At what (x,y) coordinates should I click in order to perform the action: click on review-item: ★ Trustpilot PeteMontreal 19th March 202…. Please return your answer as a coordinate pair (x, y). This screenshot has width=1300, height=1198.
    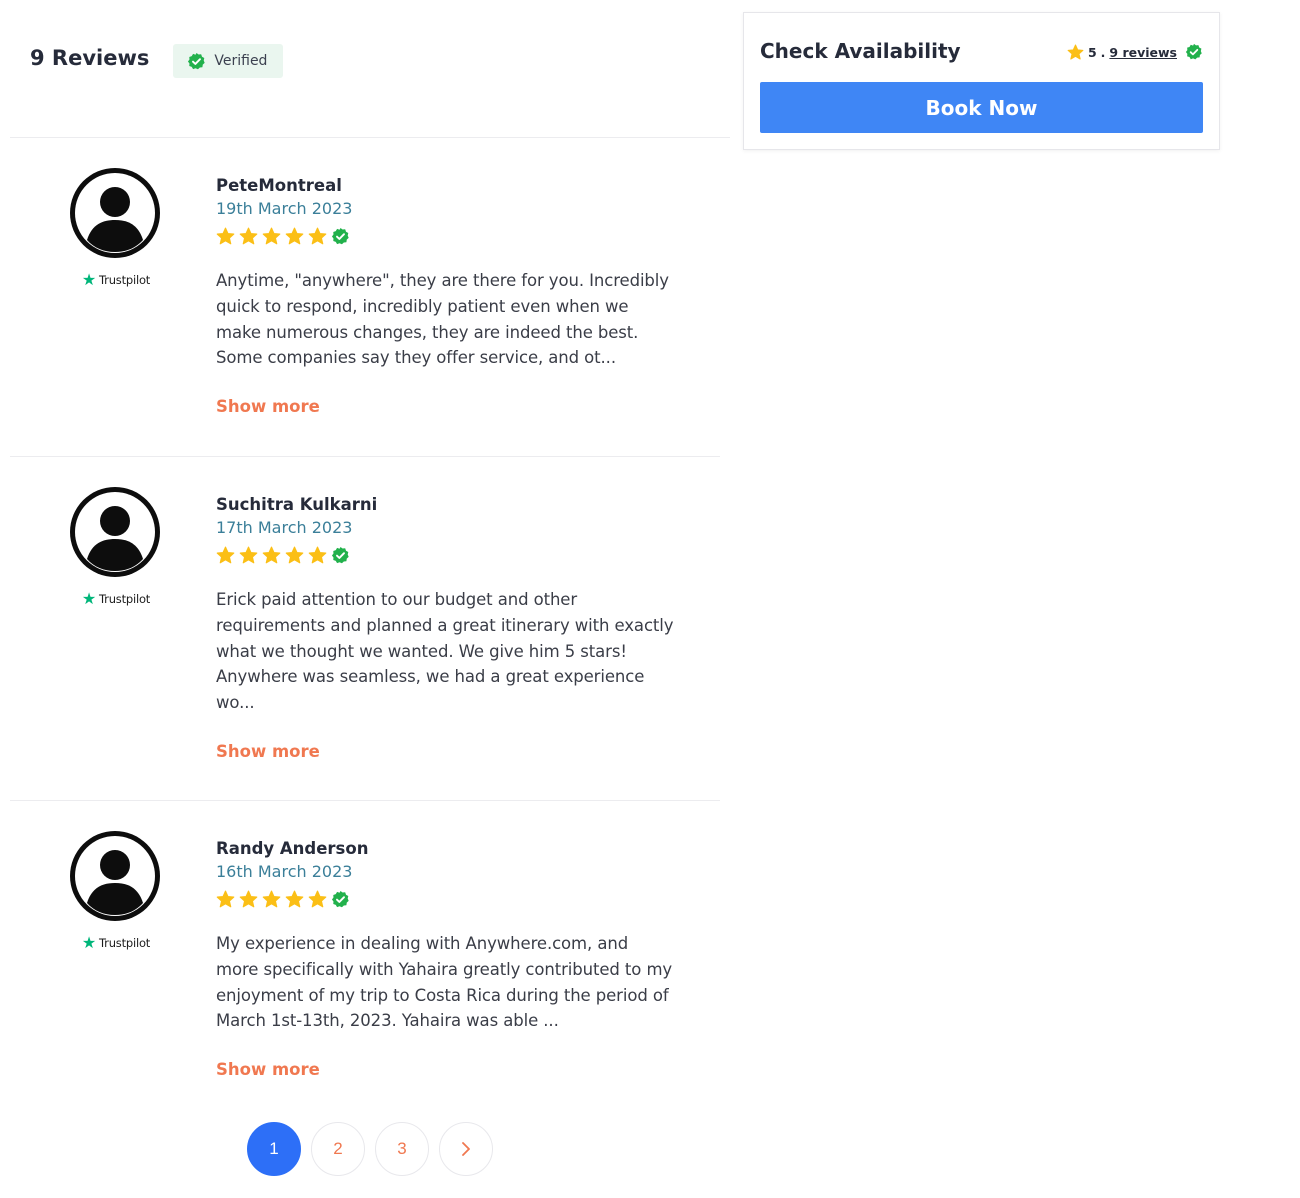
    Looking at the image, I should click on (365, 297).